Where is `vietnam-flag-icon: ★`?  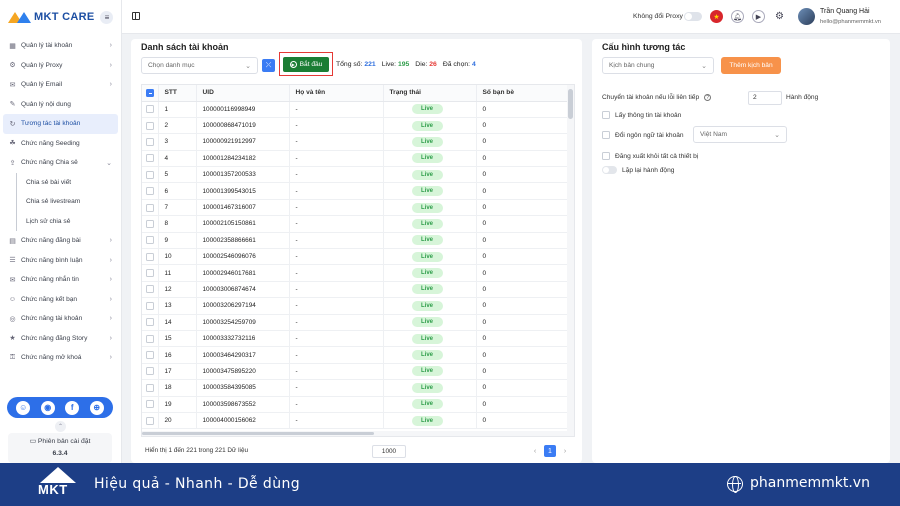 vietnam-flag-icon: ★ is located at coordinates (716, 16).